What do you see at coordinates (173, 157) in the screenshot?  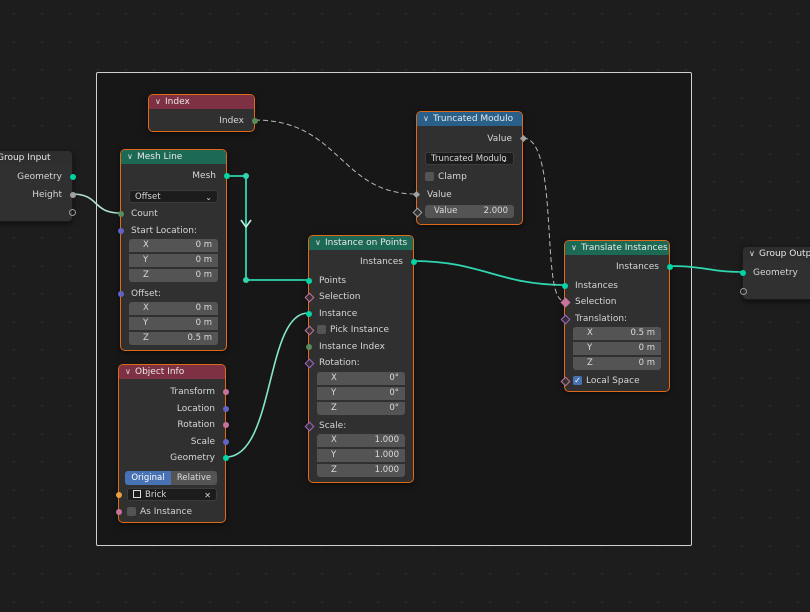 I see `node-header: ∨ Mesh Line` at bounding box center [173, 157].